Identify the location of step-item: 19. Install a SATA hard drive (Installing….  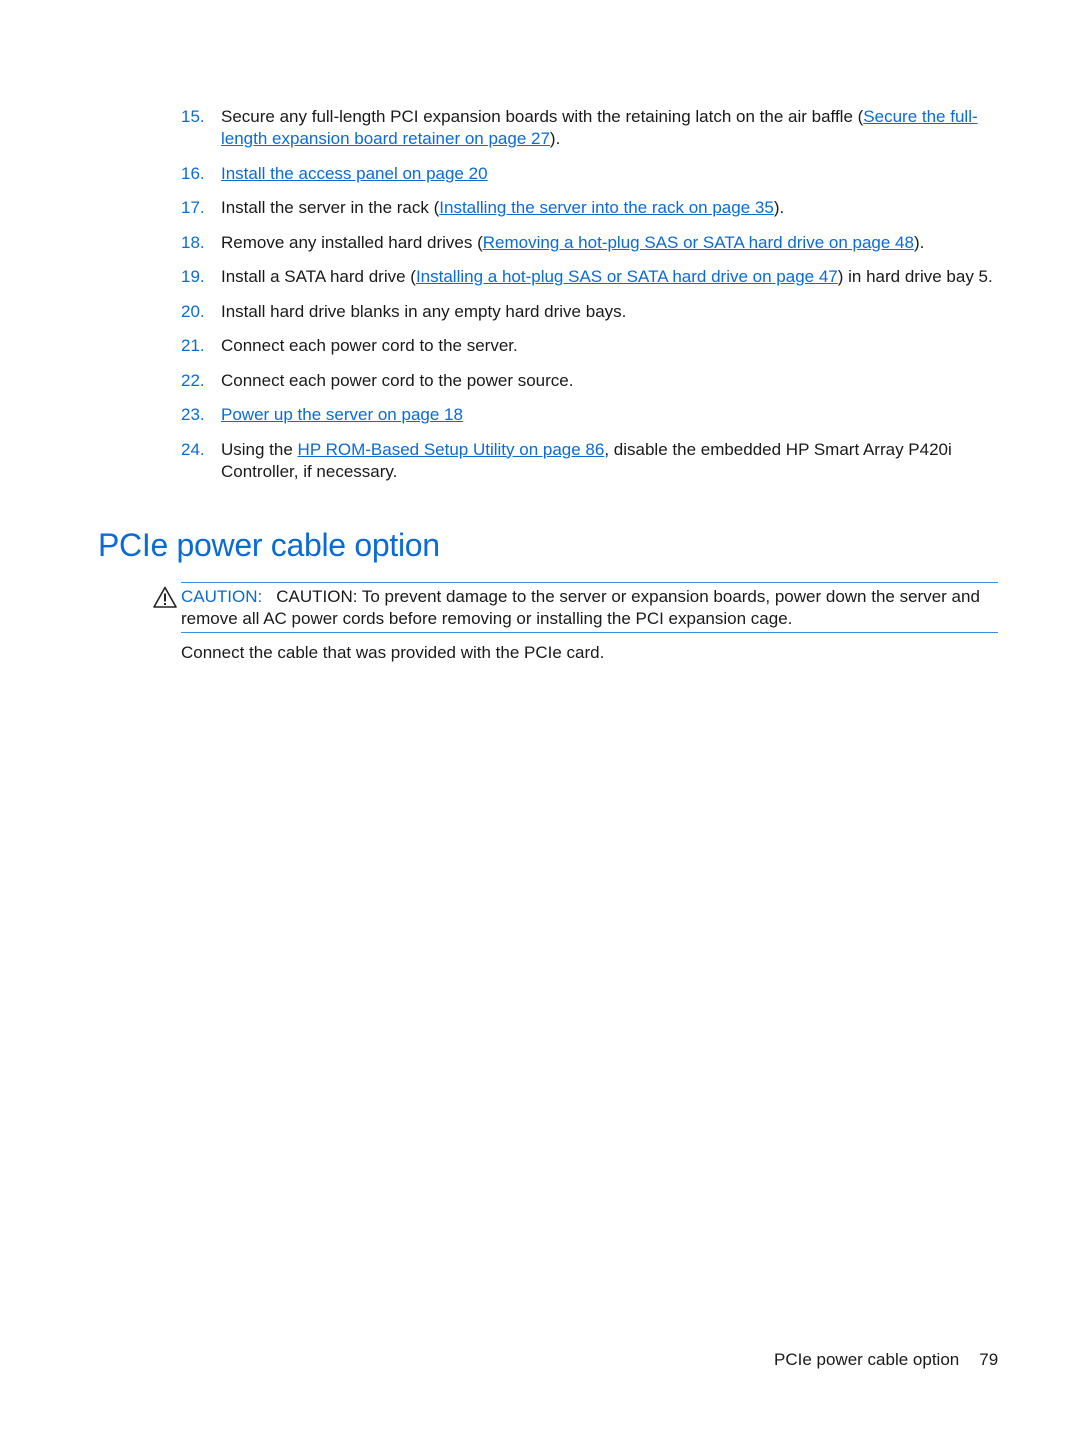
(596, 277).